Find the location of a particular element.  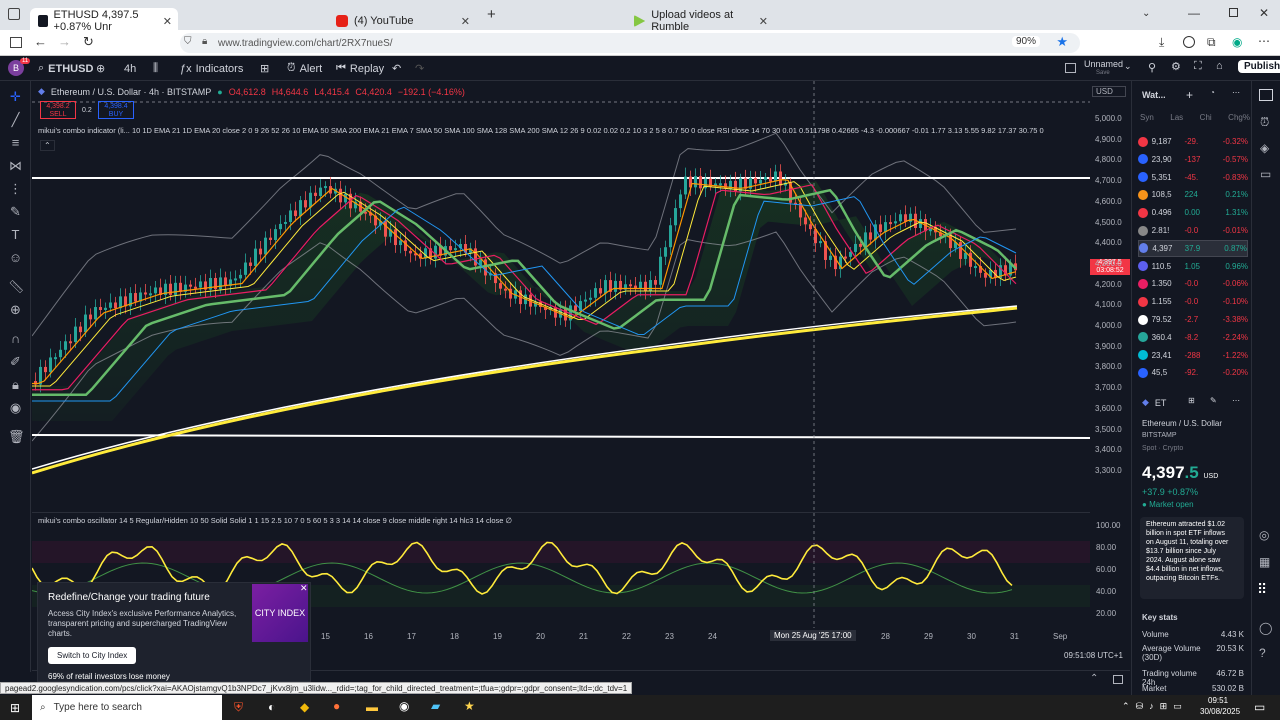

menu-icon: ⋯ is located at coordinates (1264, 41).